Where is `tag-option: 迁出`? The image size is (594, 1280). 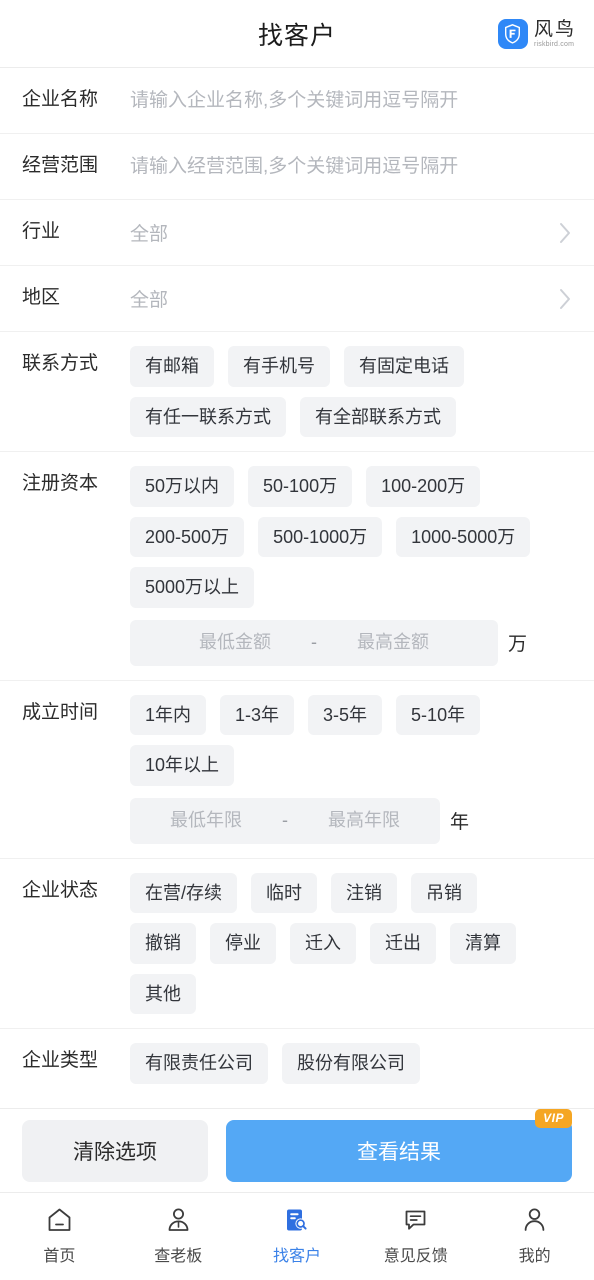 tag-option: 迁出 is located at coordinates (403, 943).